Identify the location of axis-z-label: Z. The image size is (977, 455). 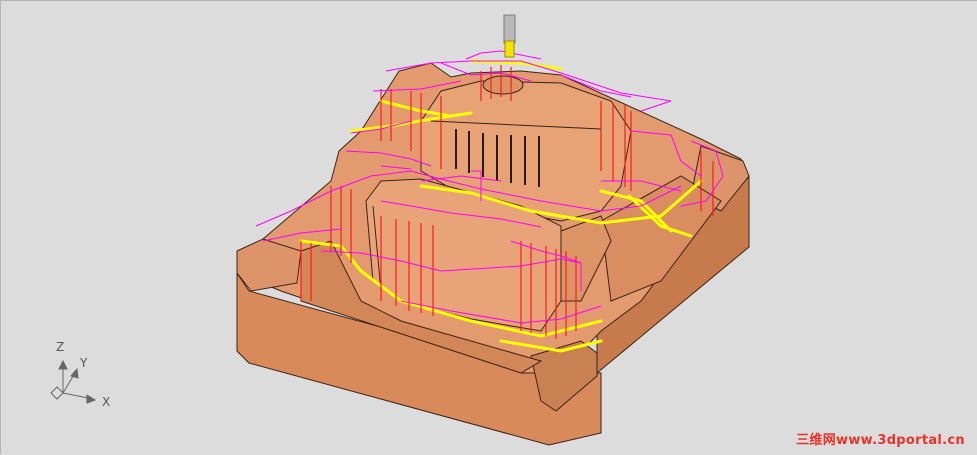
(60, 347).